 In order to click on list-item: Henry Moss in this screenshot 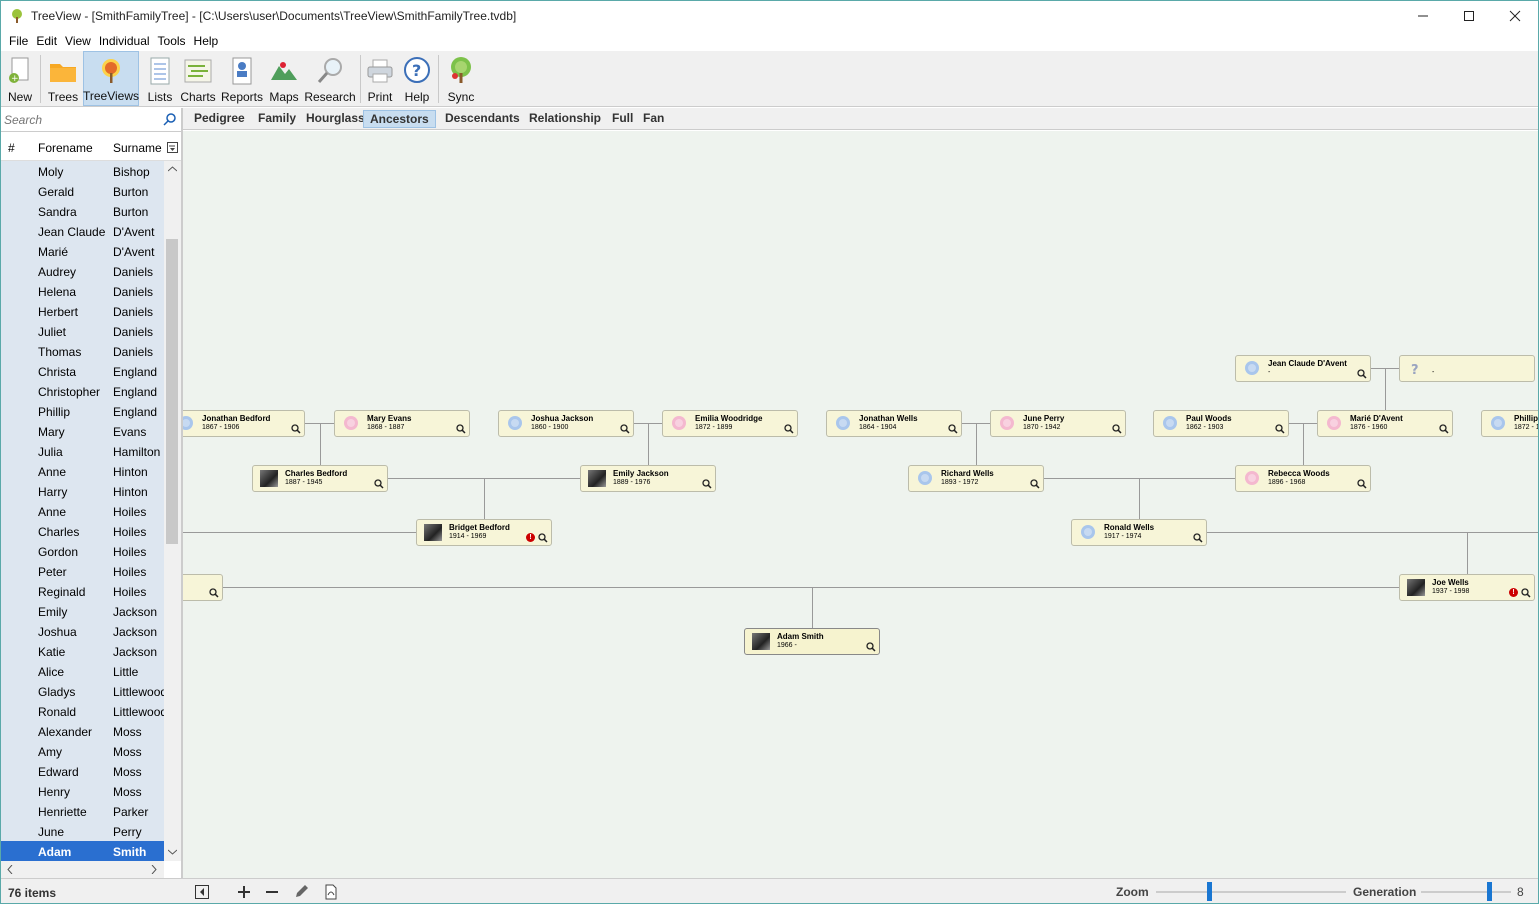, I will do `click(82, 791)`.